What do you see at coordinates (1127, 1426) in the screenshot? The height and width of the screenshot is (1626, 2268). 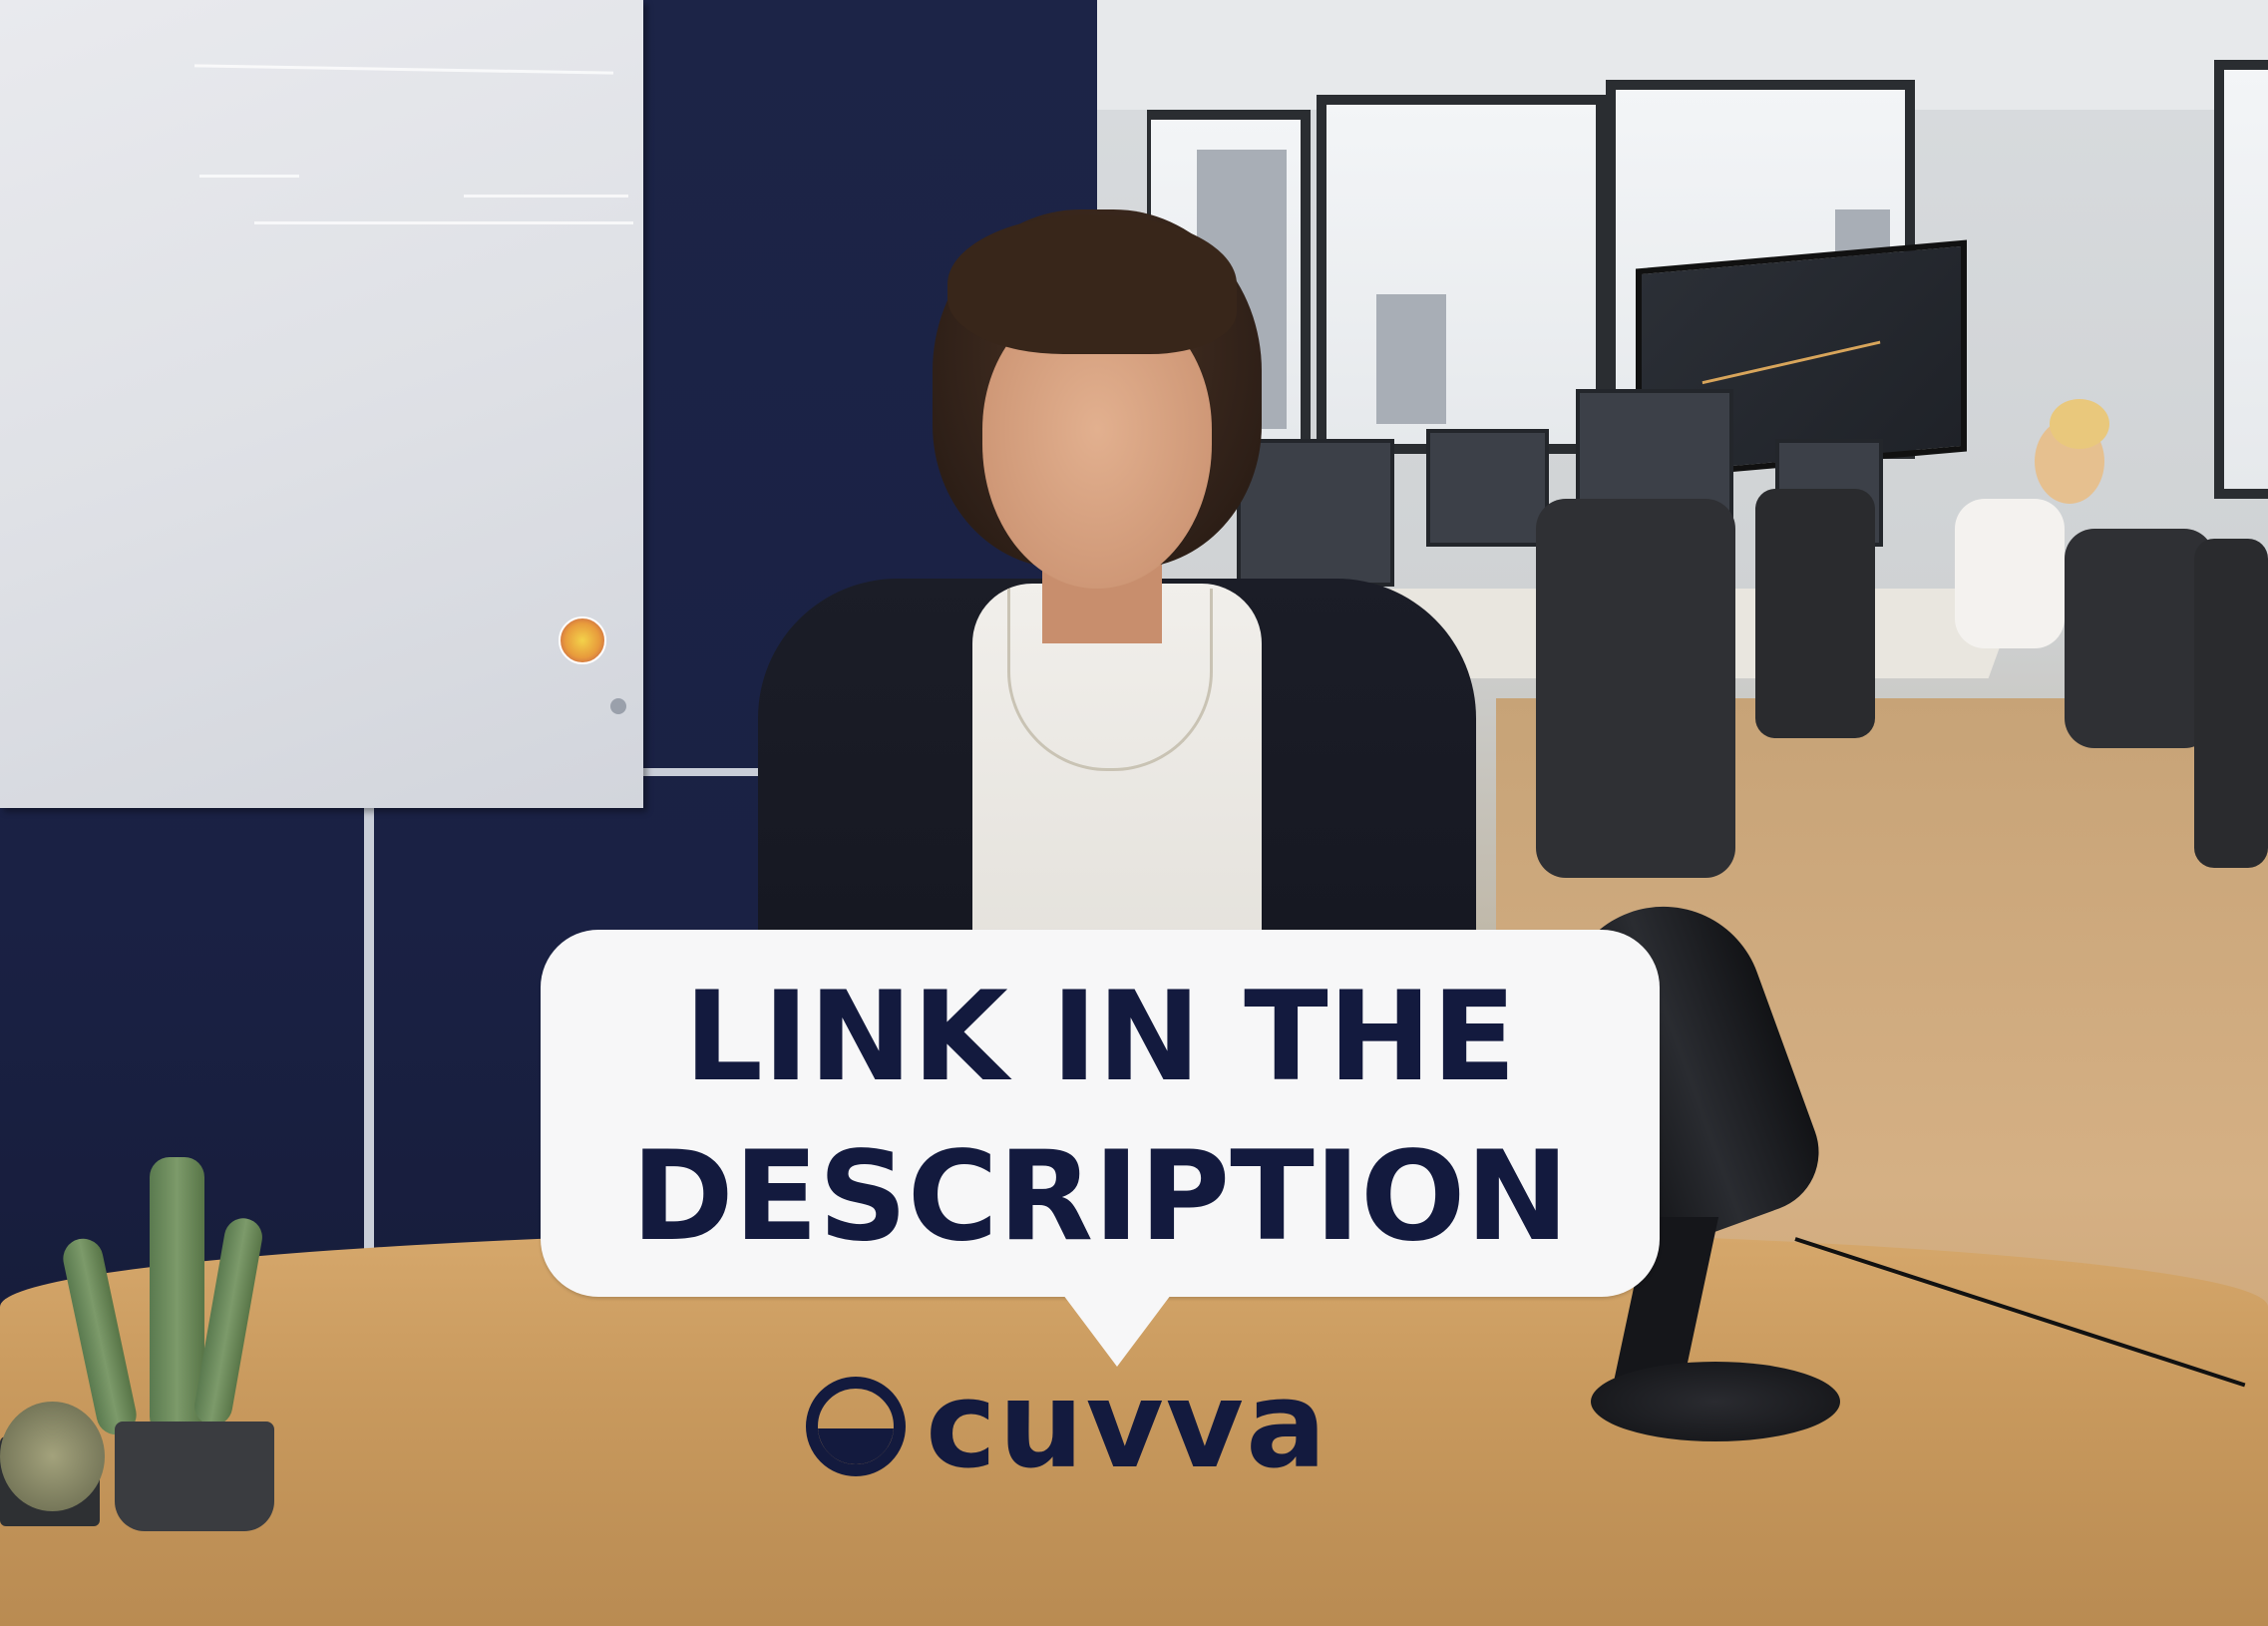 I see `brand-name: cuvva` at bounding box center [1127, 1426].